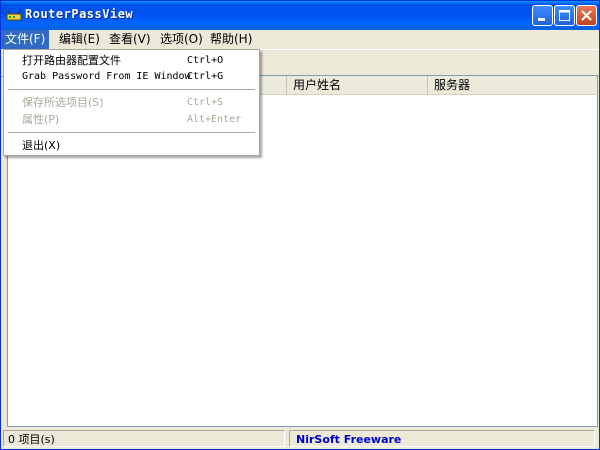  I want to click on menu-options: 选项(O), so click(181, 39).